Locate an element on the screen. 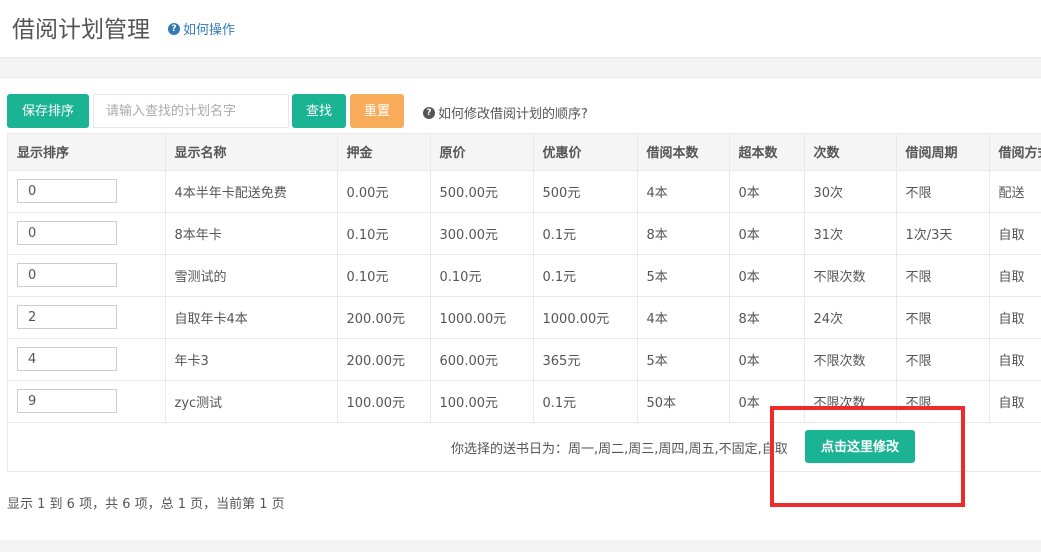 The height and width of the screenshot is (552, 1041). table-cell: 0.00元 is located at coordinates (384, 191).